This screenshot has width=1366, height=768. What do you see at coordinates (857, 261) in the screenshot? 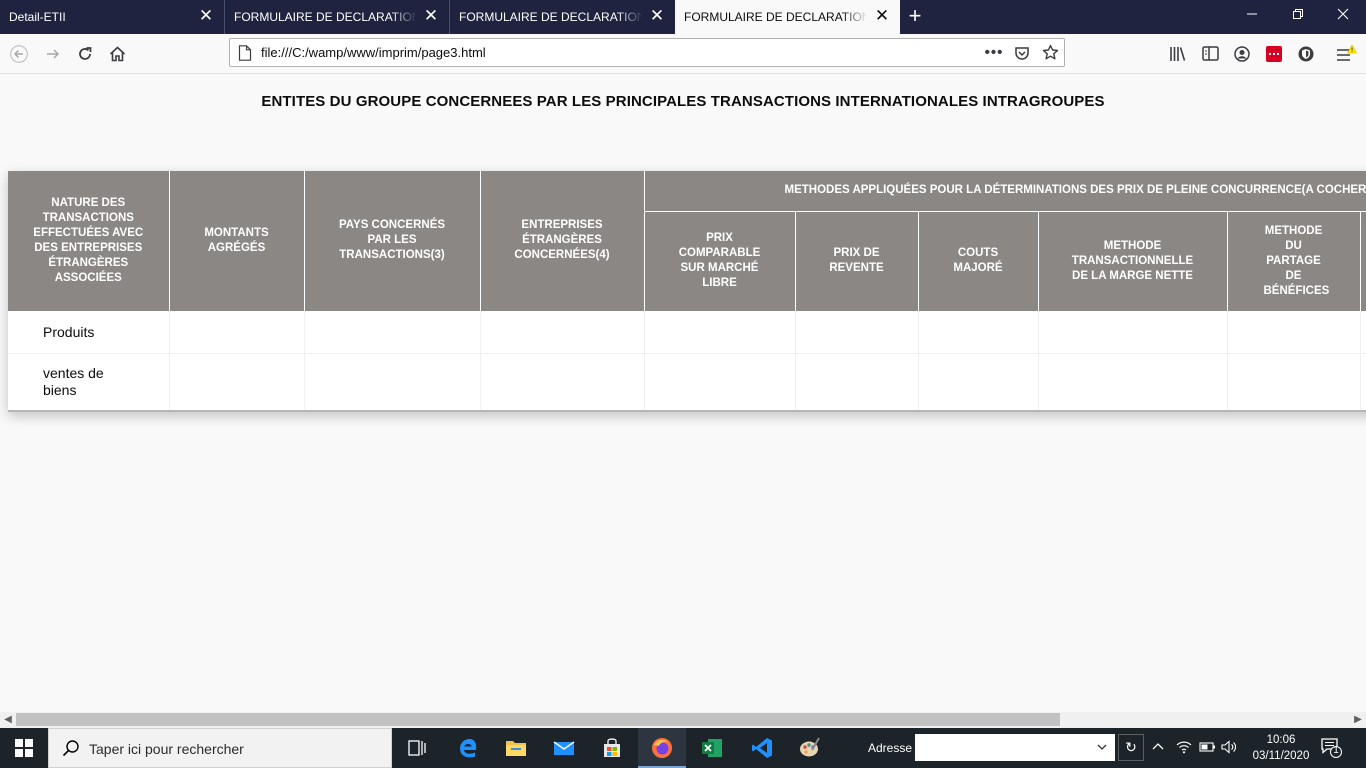
I see `header-prix-revente: PRIX DE REVENTE` at bounding box center [857, 261].